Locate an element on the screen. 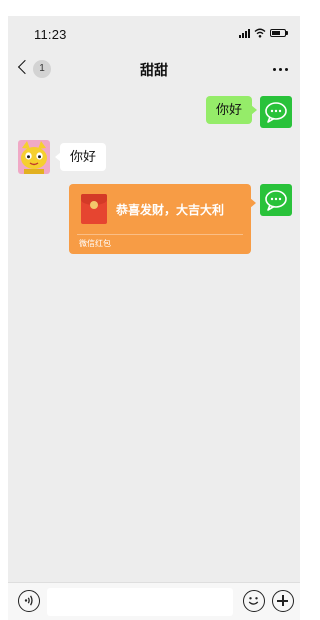 Image resolution: width=320 pixels, height=620 pixels. message-input is located at coordinates (140, 602).